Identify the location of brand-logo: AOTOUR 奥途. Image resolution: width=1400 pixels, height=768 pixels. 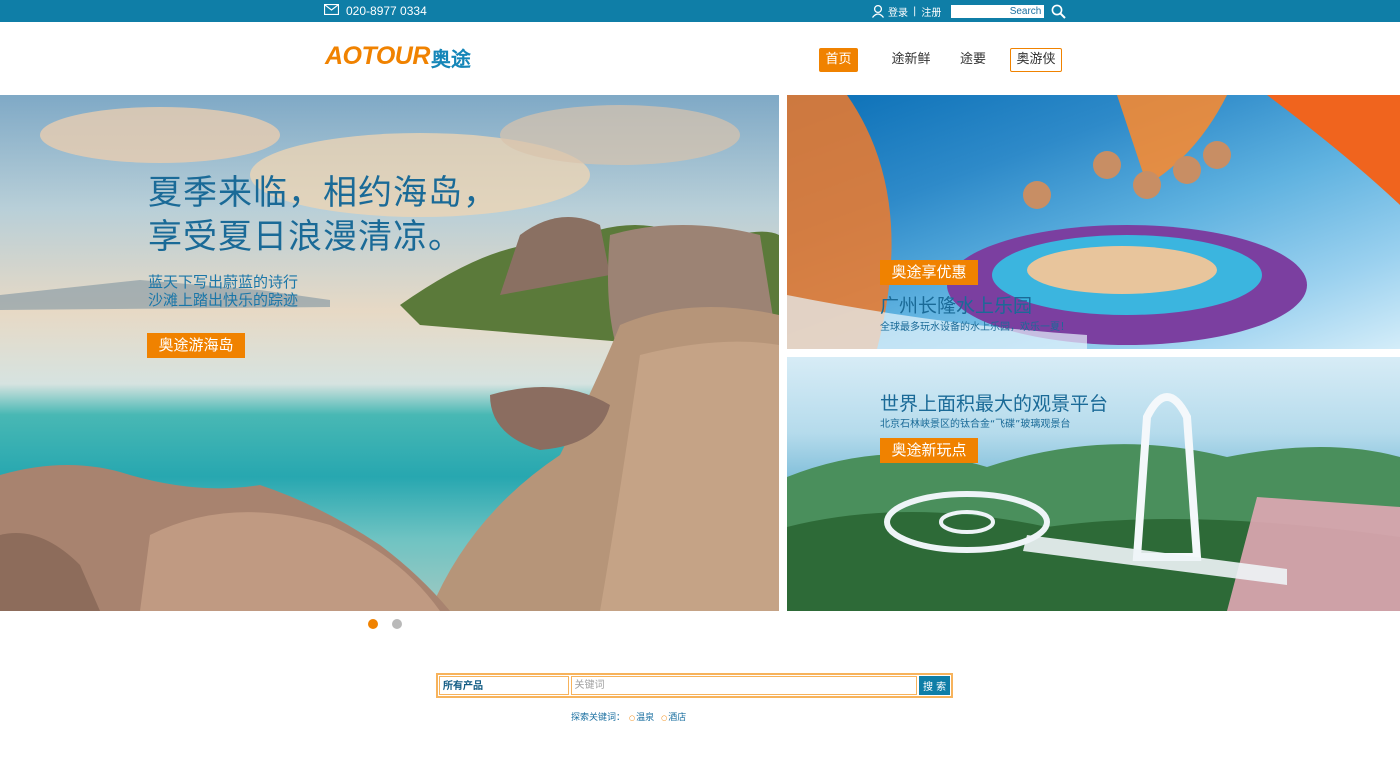
(398, 56).